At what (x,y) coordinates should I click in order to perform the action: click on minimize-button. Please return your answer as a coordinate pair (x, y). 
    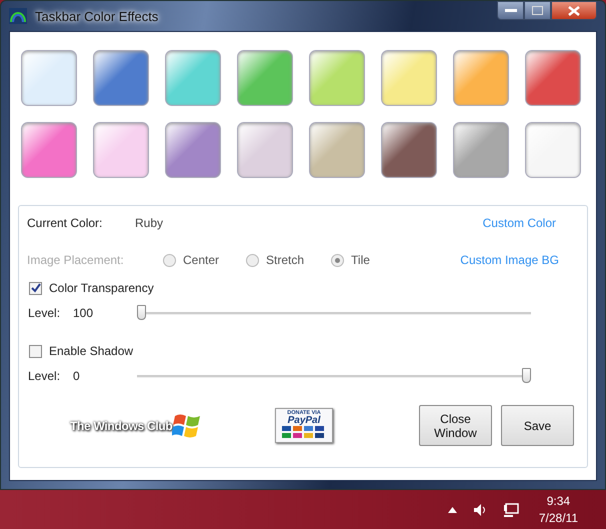
    Looking at the image, I should click on (510, 10).